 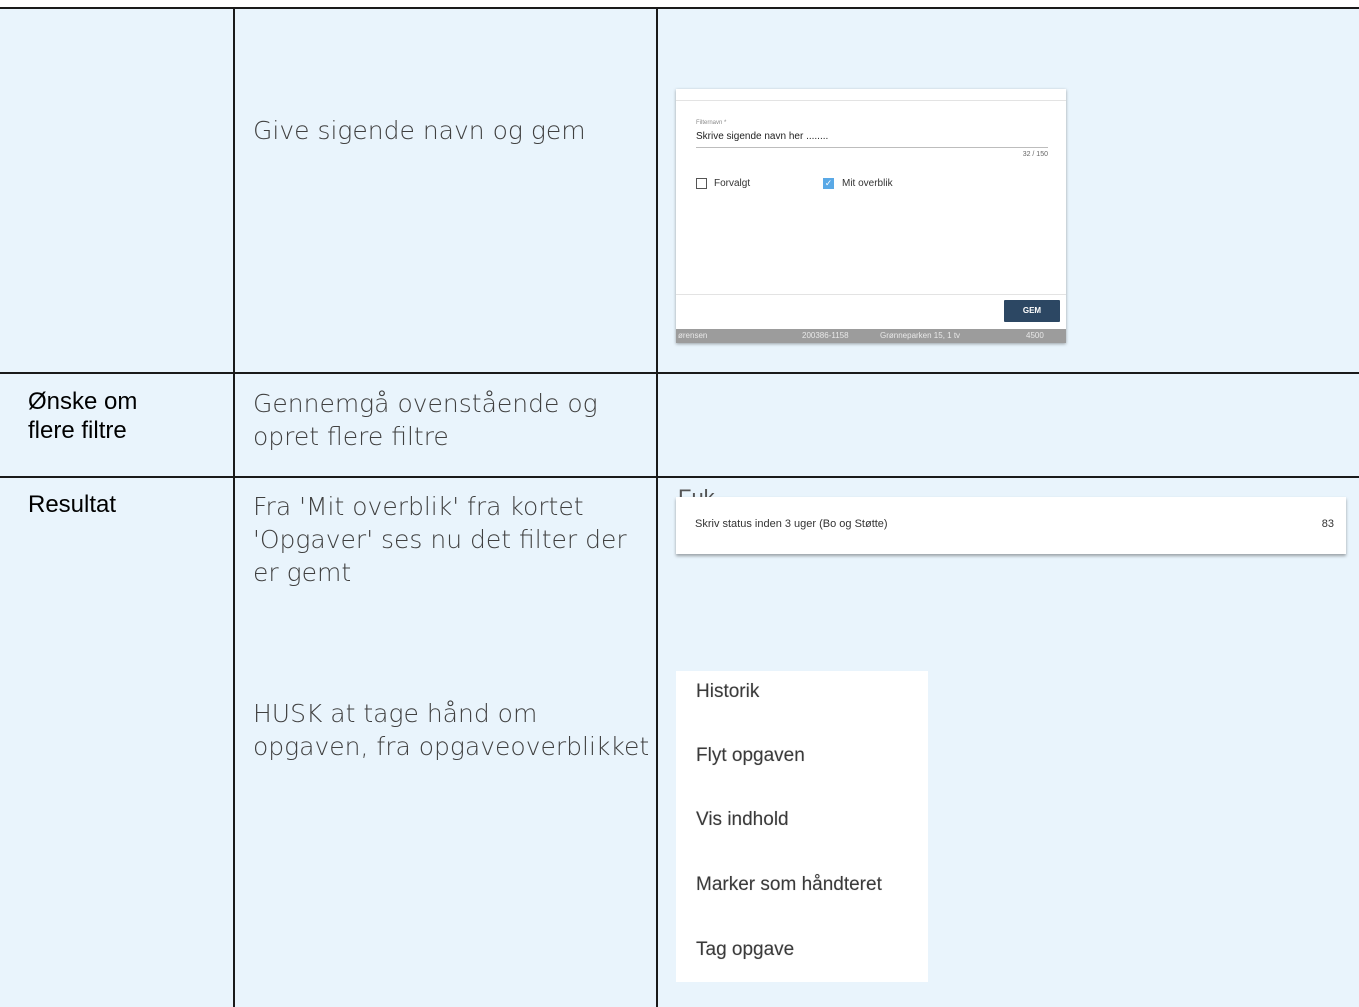 I want to click on menu-item-history: Historik, so click(x=727, y=692).